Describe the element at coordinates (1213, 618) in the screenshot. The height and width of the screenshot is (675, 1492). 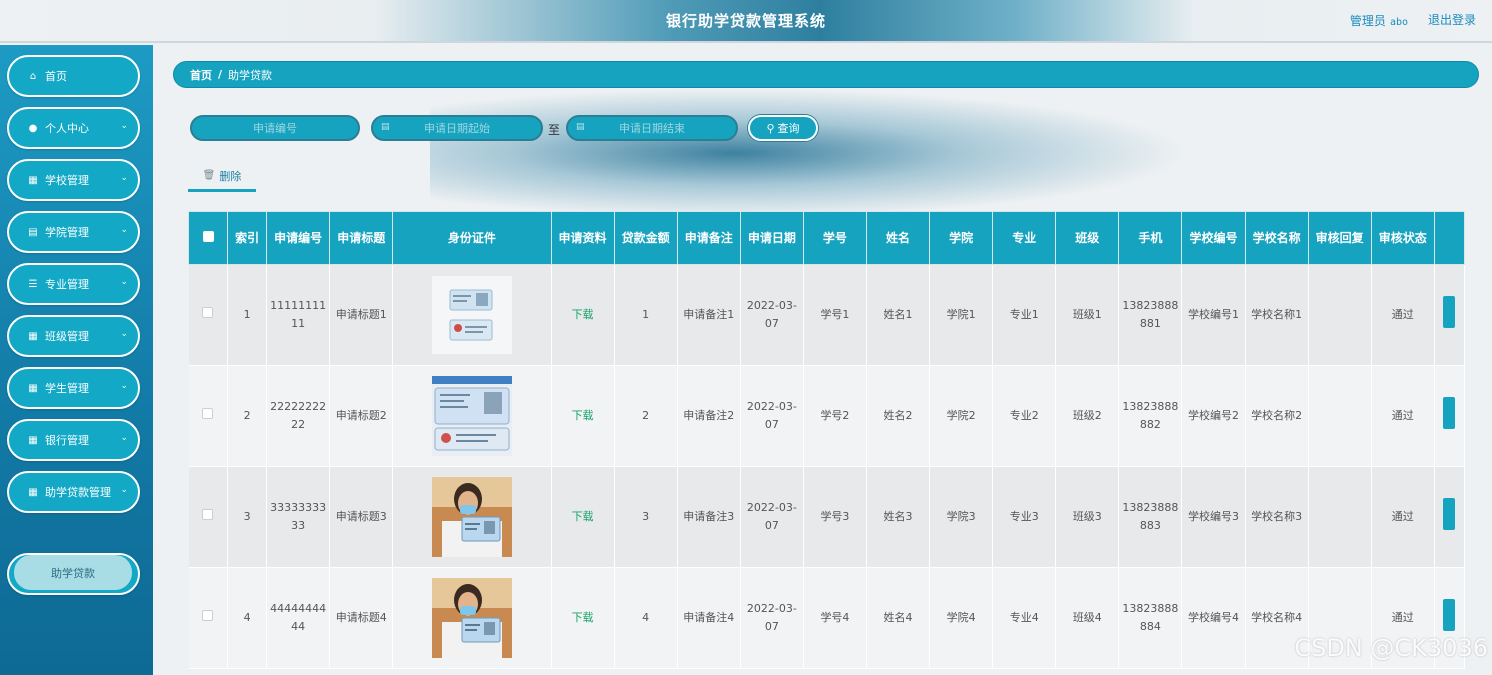
I see `cell-school-no: 学校编号4` at that location.